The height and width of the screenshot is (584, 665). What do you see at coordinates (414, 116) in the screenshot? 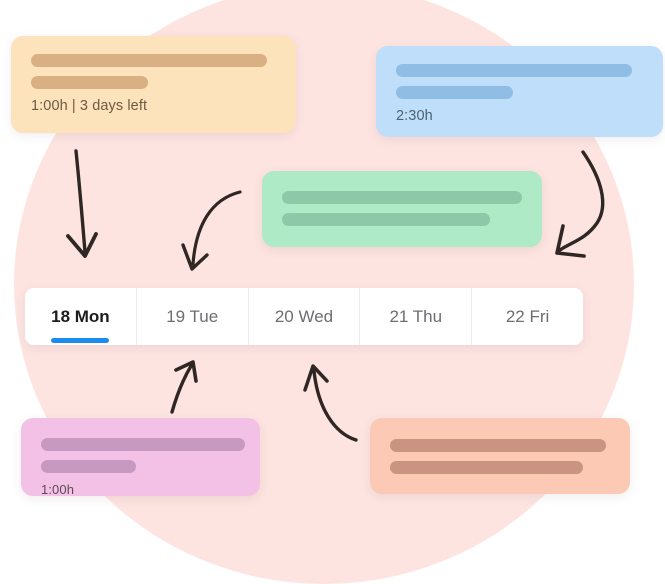
I see `task-card-blue-meta: 2:30h` at bounding box center [414, 116].